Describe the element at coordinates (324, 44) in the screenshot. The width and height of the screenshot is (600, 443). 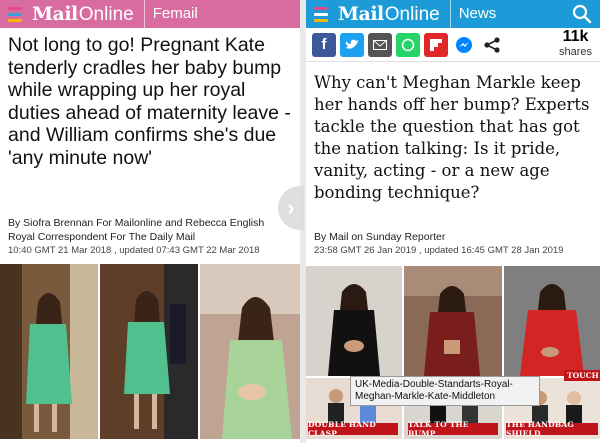
I see `facebook-icon: f` at that location.